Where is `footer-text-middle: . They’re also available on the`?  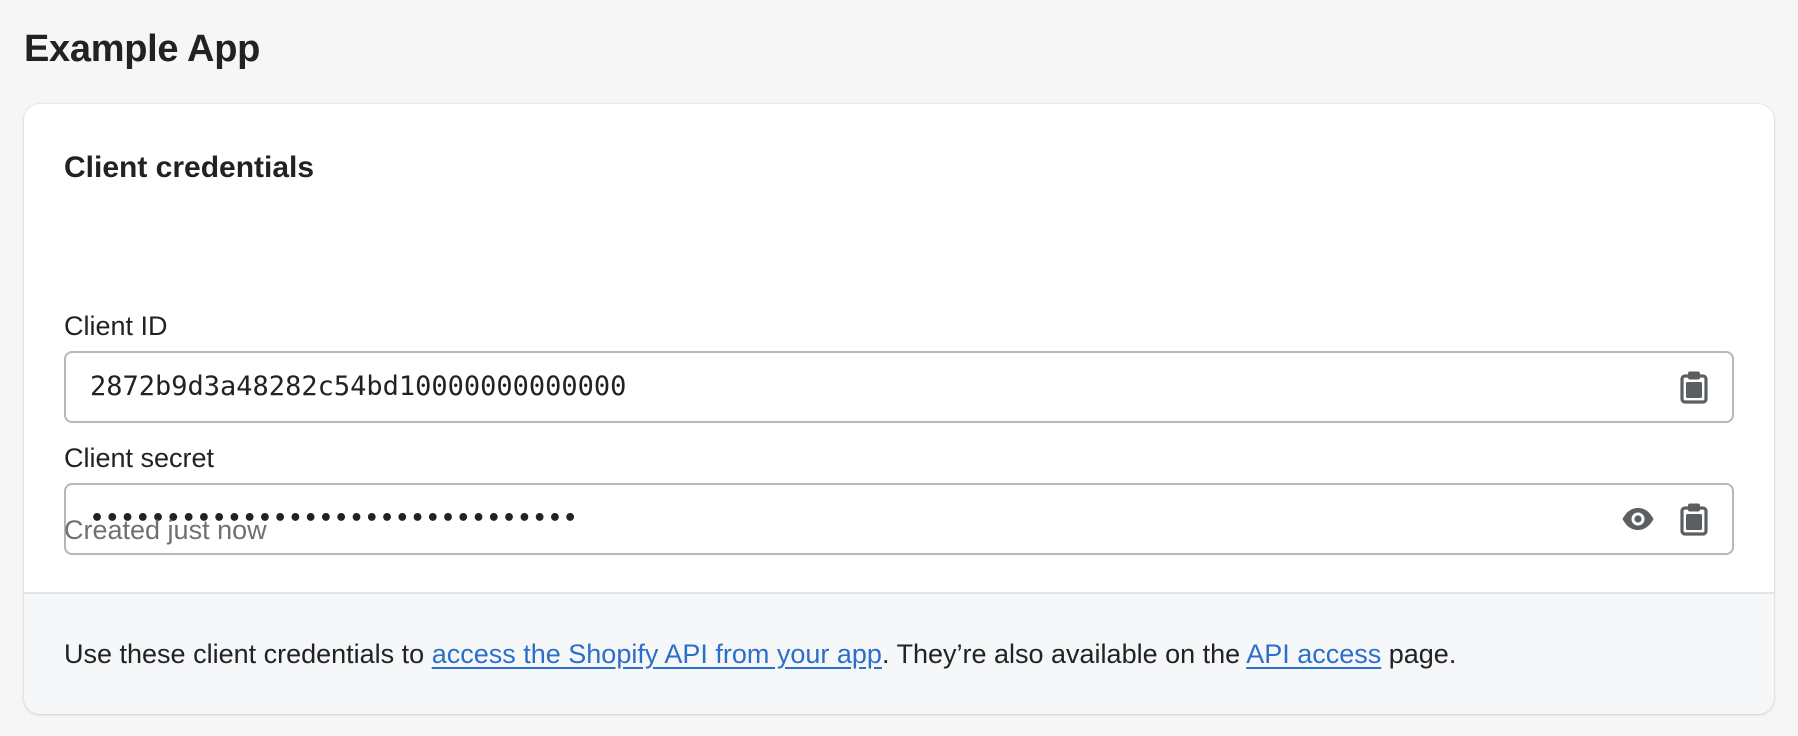
footer-text-middle: . They’re also available on the is located at coordinates (1064, 654).